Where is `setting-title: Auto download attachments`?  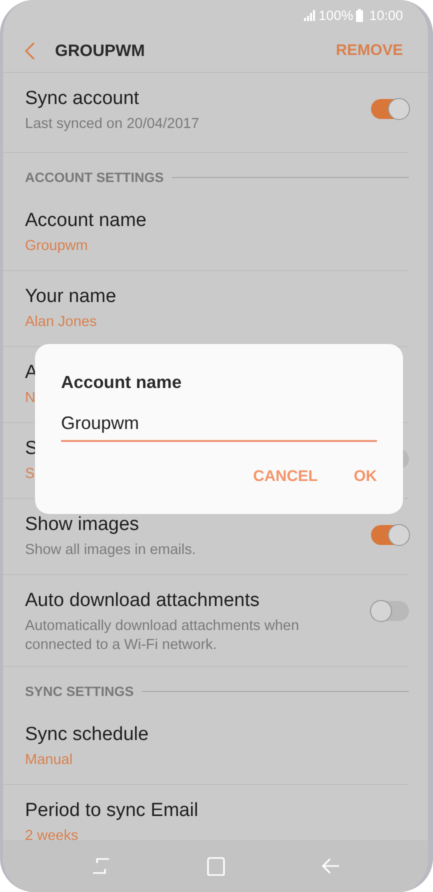
setting-title: Auto download attachments is located at coordinates (142, 601).